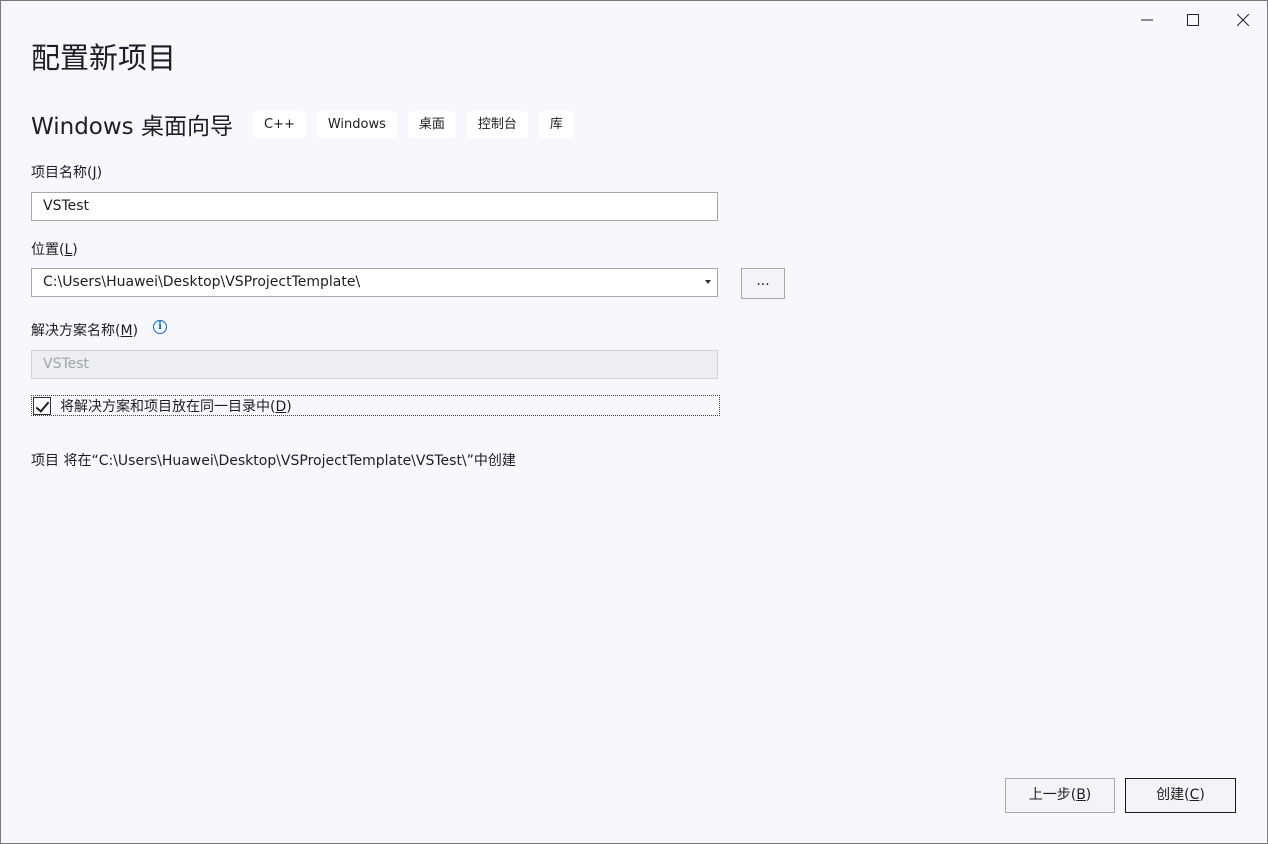 The height and width of the screenshot is (844, 1268). What do you see at coordinates (85, 331) in the screenshot?
I see `solution-name-label: 解决方案名称(M)` at bounding box center [85, 331].